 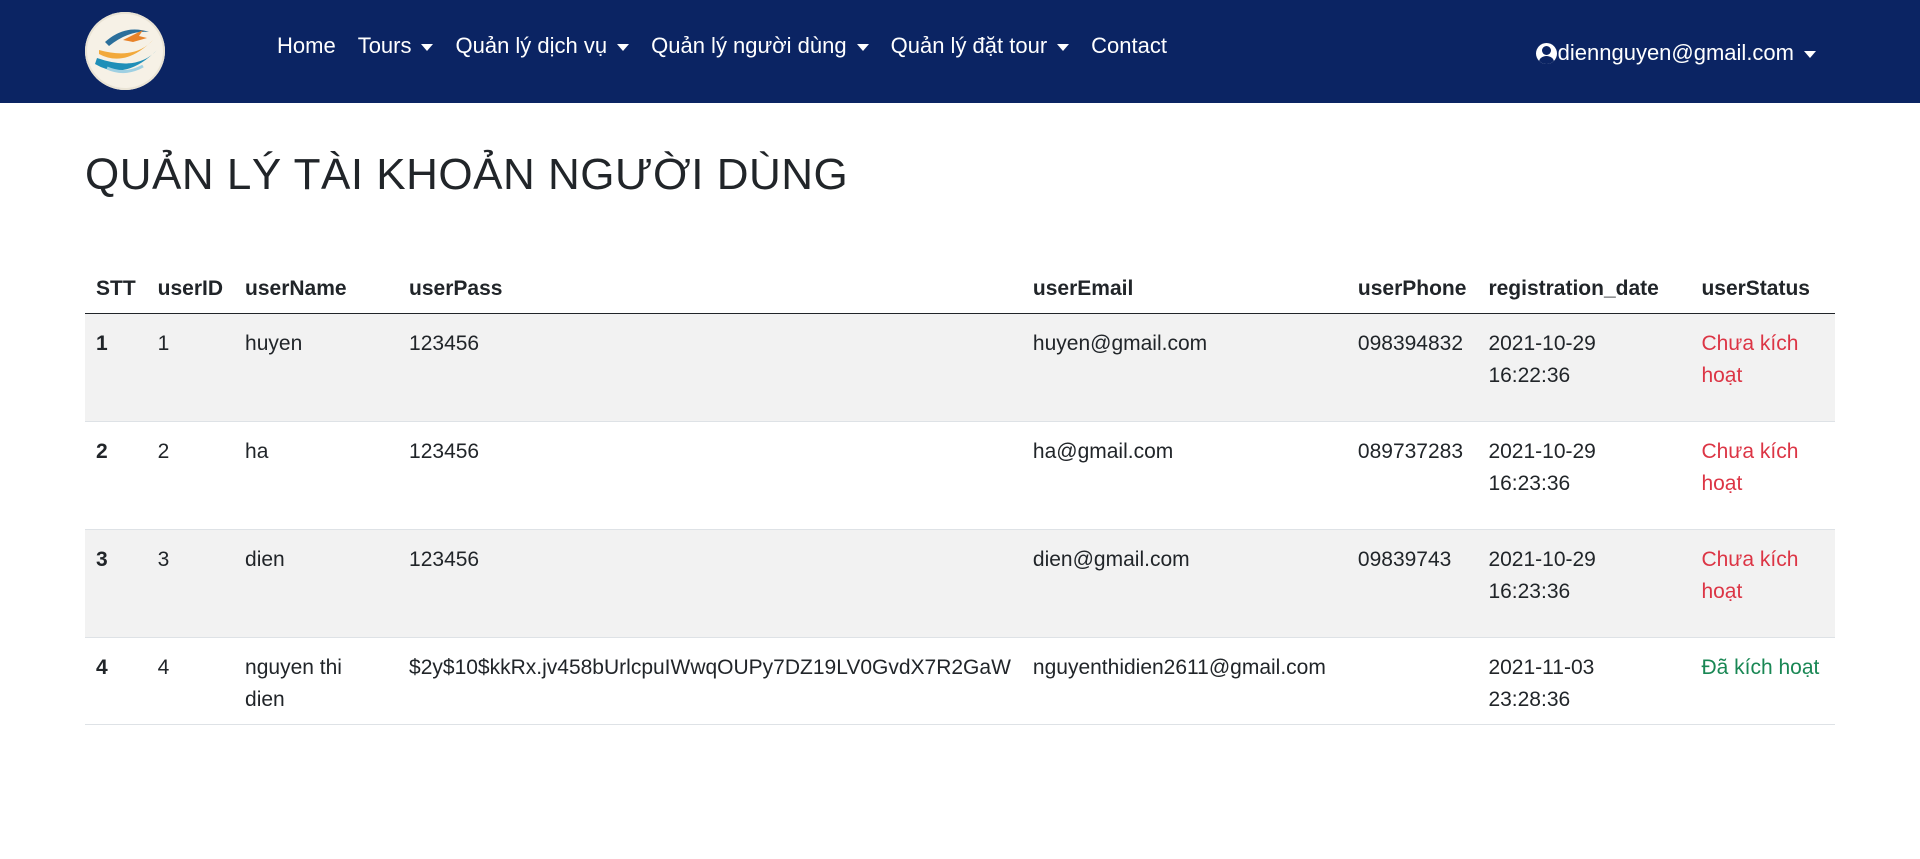 I want to click on column-header-registration-date: registration_date, so click(x=1584, y=292).